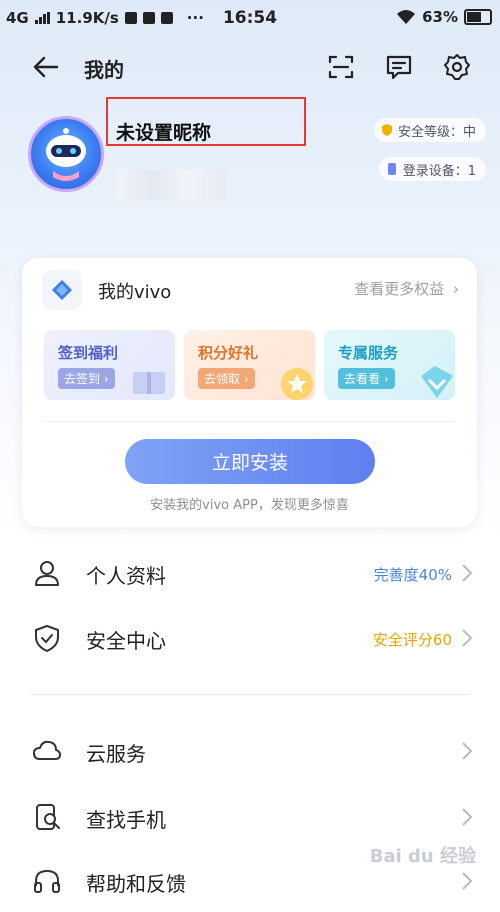 This screenshot has width=500, height=912. I want to click on security-level-badge: 安全等级：中, so click(429, 130).